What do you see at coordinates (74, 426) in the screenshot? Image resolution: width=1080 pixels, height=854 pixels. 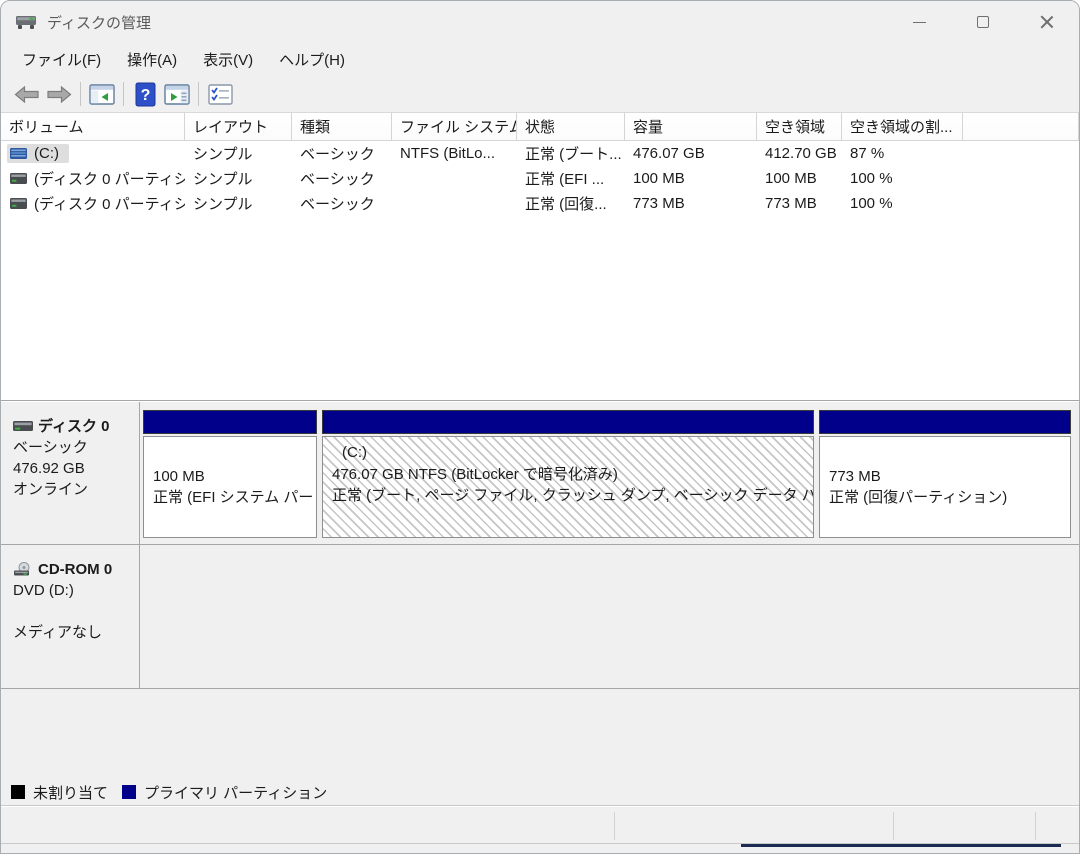 I see `disk0-name: ディスク 0` at bounding box center [74, 426].